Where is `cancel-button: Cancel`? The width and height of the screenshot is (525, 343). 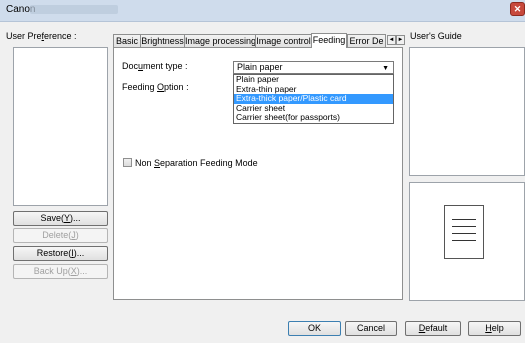 cancel-button: Cancel is located at coordinates (371, 328).